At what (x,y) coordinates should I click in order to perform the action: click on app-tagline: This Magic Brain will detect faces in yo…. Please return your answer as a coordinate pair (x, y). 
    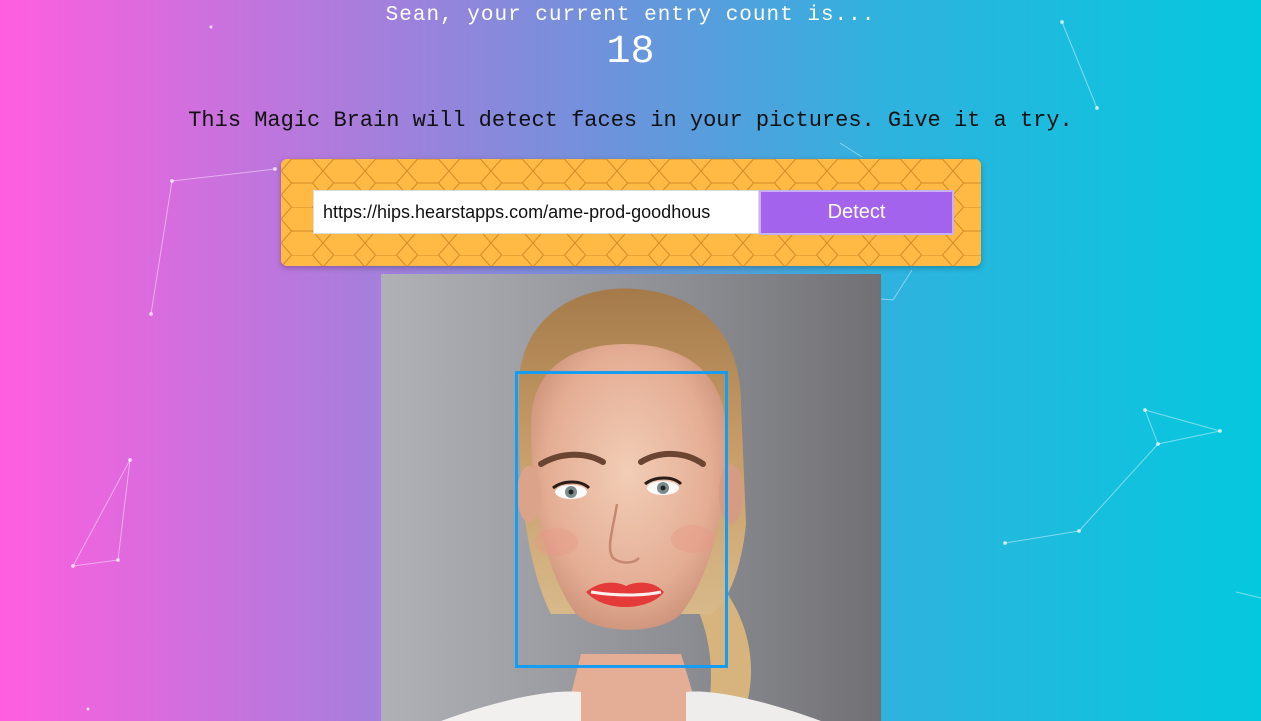
    Looking at the image, I should click on (630, 120).